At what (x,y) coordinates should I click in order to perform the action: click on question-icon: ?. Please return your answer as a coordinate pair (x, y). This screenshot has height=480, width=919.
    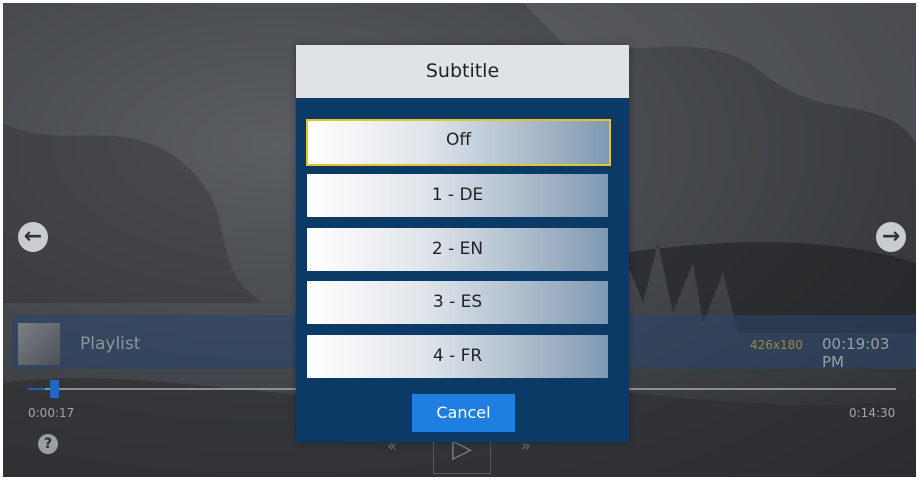
    Looking at the image, I should click on (48, 444).